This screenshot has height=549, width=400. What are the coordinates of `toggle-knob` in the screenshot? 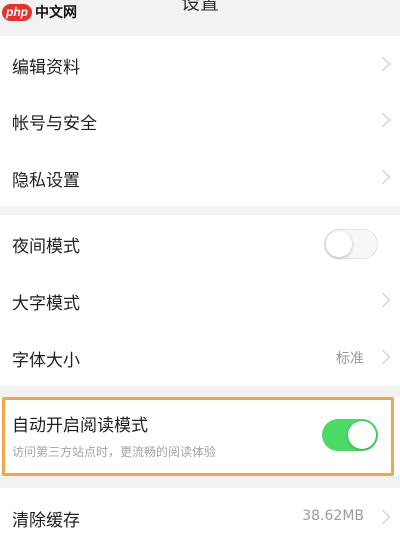 It's located at (339, 244).